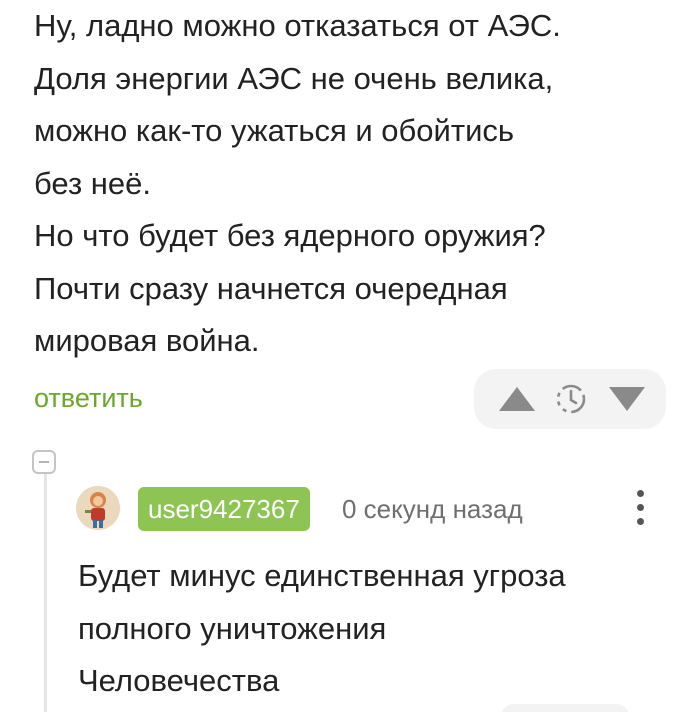  Describe the element at coordinates (565, 708) in the screenshot. I see `next-vote-controls` at that location.